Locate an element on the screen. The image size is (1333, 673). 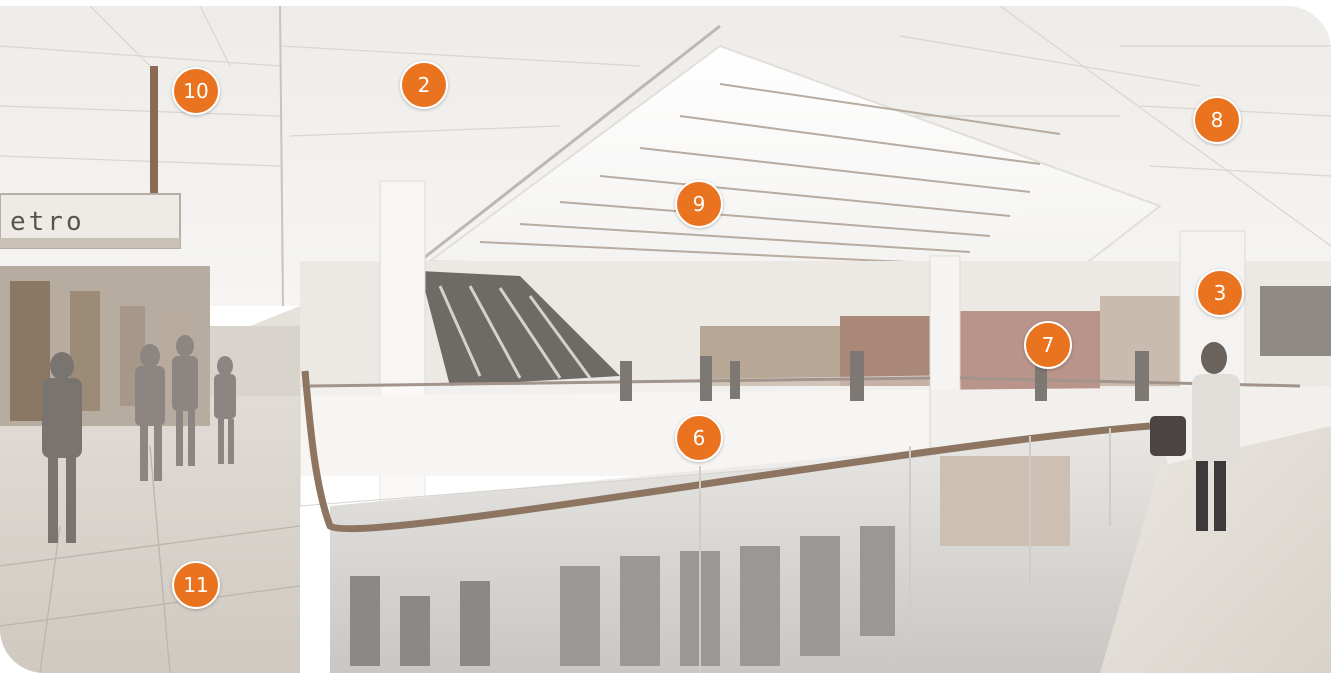
marker-3: 3 is located at coordinates (1220, 293).